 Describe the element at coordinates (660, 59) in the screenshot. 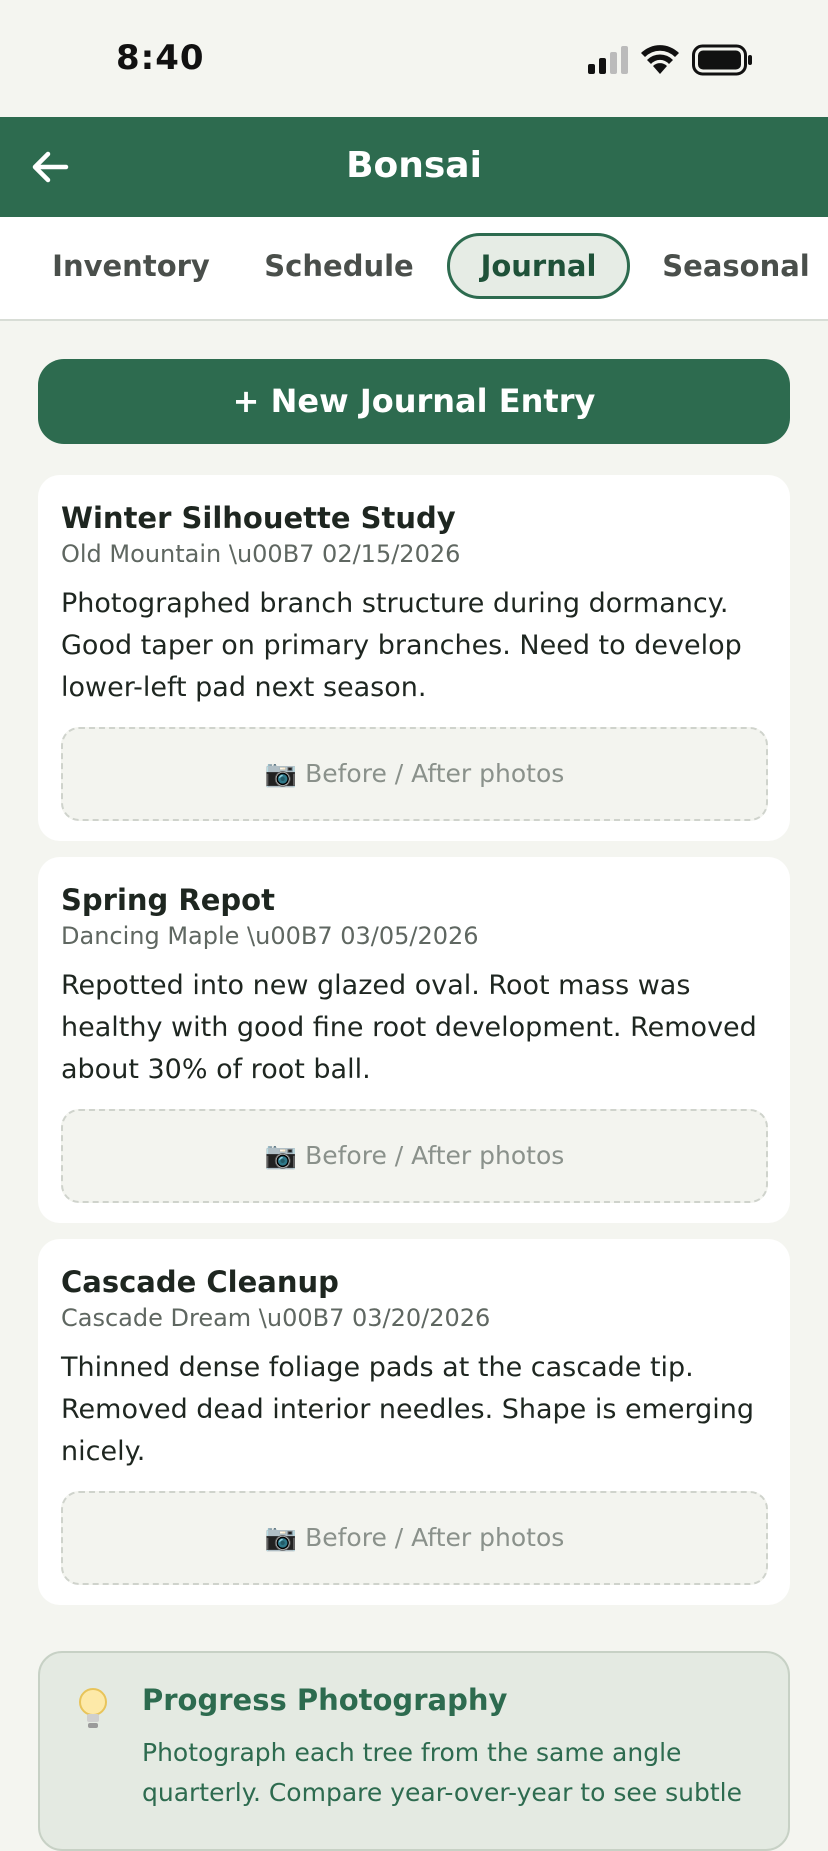

I see `wifi-icon` at that location.